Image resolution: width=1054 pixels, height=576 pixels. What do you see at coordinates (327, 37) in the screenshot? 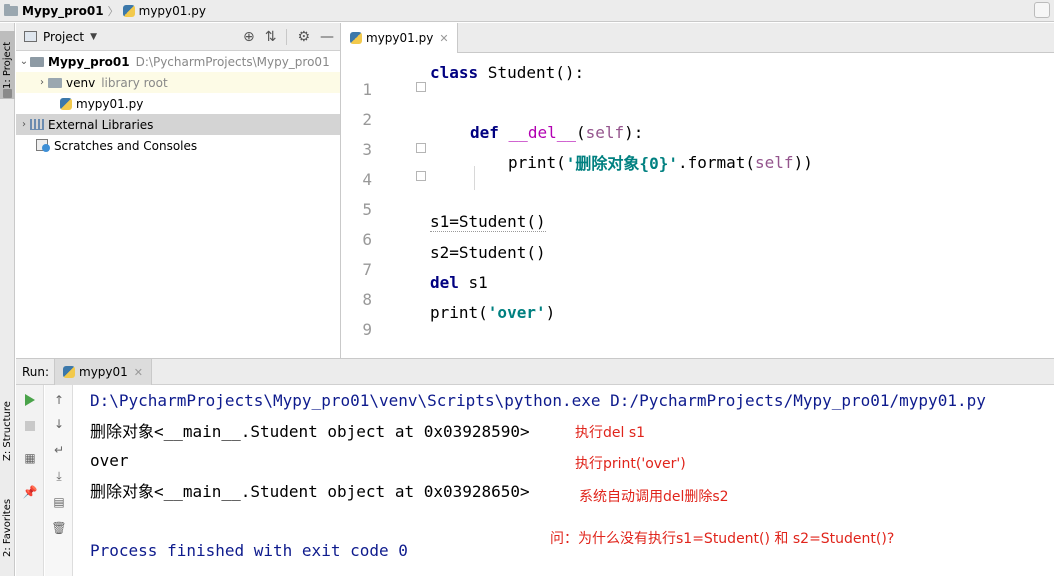
I see `hide-icon: —` at bounding box center [327, 37].